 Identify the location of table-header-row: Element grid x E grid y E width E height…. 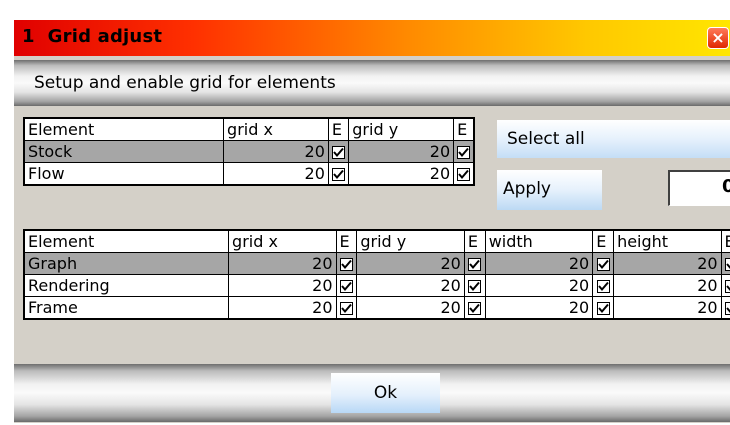
(376, 241).